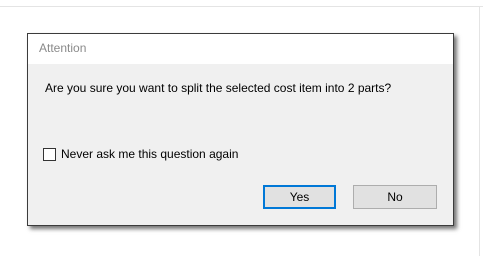 Image resolution: width=483 pixels, height=256 pixels. What do you see at coordinates (63, 48) in the screenshot?
I see `dialog-title: Attention` at bounding box center [63, 48].